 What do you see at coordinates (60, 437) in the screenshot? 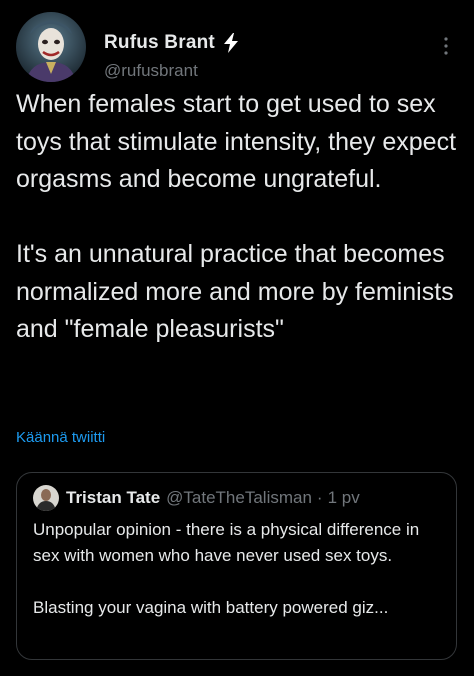
I see `translate-tweet-link: Käännä twiitti` at bounding box center [60, 437].